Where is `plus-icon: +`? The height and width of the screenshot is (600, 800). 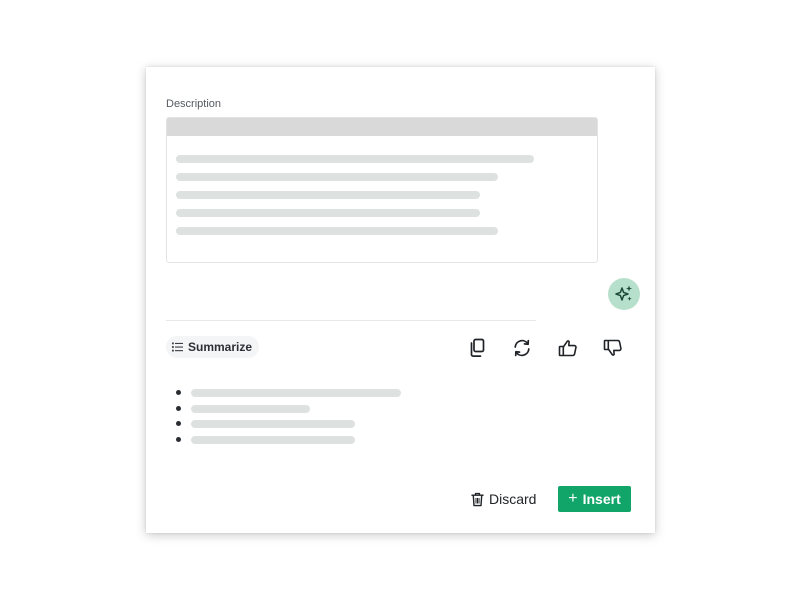 plus-icon: + is located at coordinates (573, 498).